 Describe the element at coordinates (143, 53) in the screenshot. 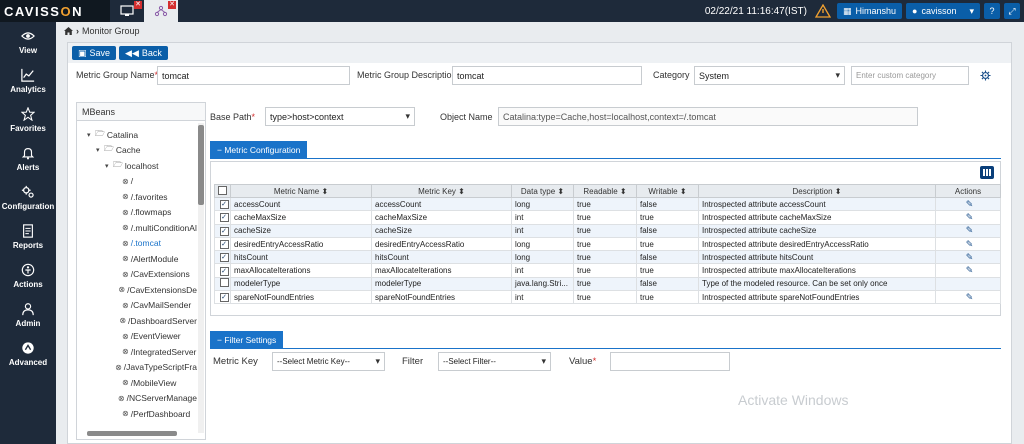

I see `back-button: ◀◀ Back` at that location.